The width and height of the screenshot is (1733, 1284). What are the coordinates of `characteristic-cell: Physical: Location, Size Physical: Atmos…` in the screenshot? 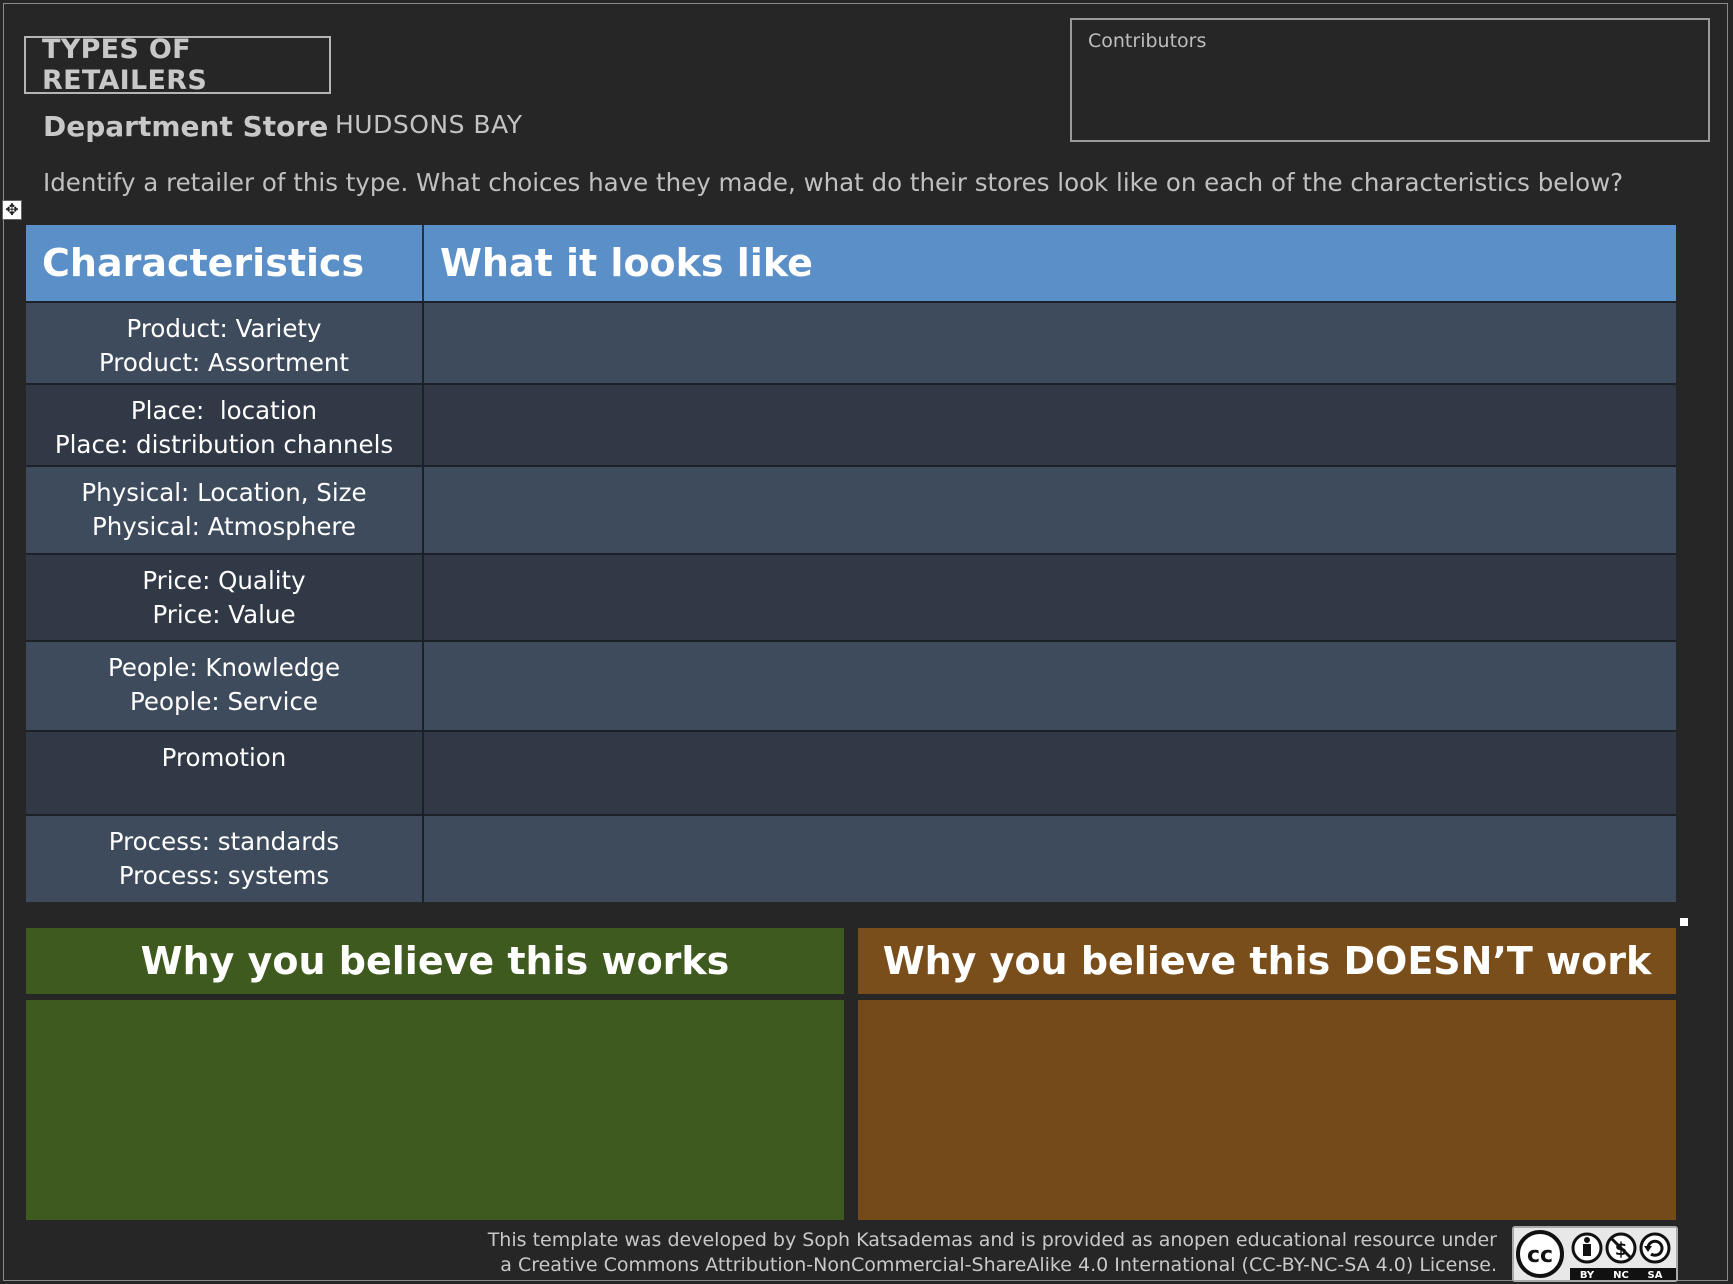 It's located at (225, 510).